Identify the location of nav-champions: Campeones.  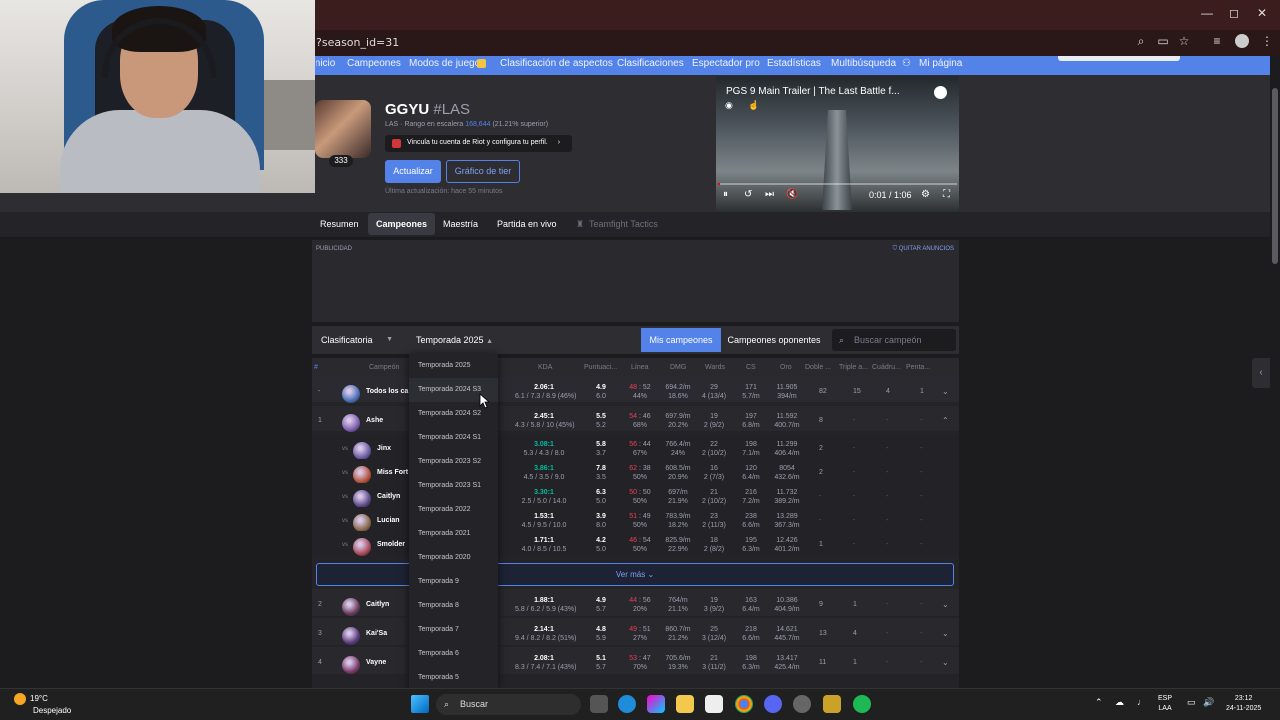
(374, 63).